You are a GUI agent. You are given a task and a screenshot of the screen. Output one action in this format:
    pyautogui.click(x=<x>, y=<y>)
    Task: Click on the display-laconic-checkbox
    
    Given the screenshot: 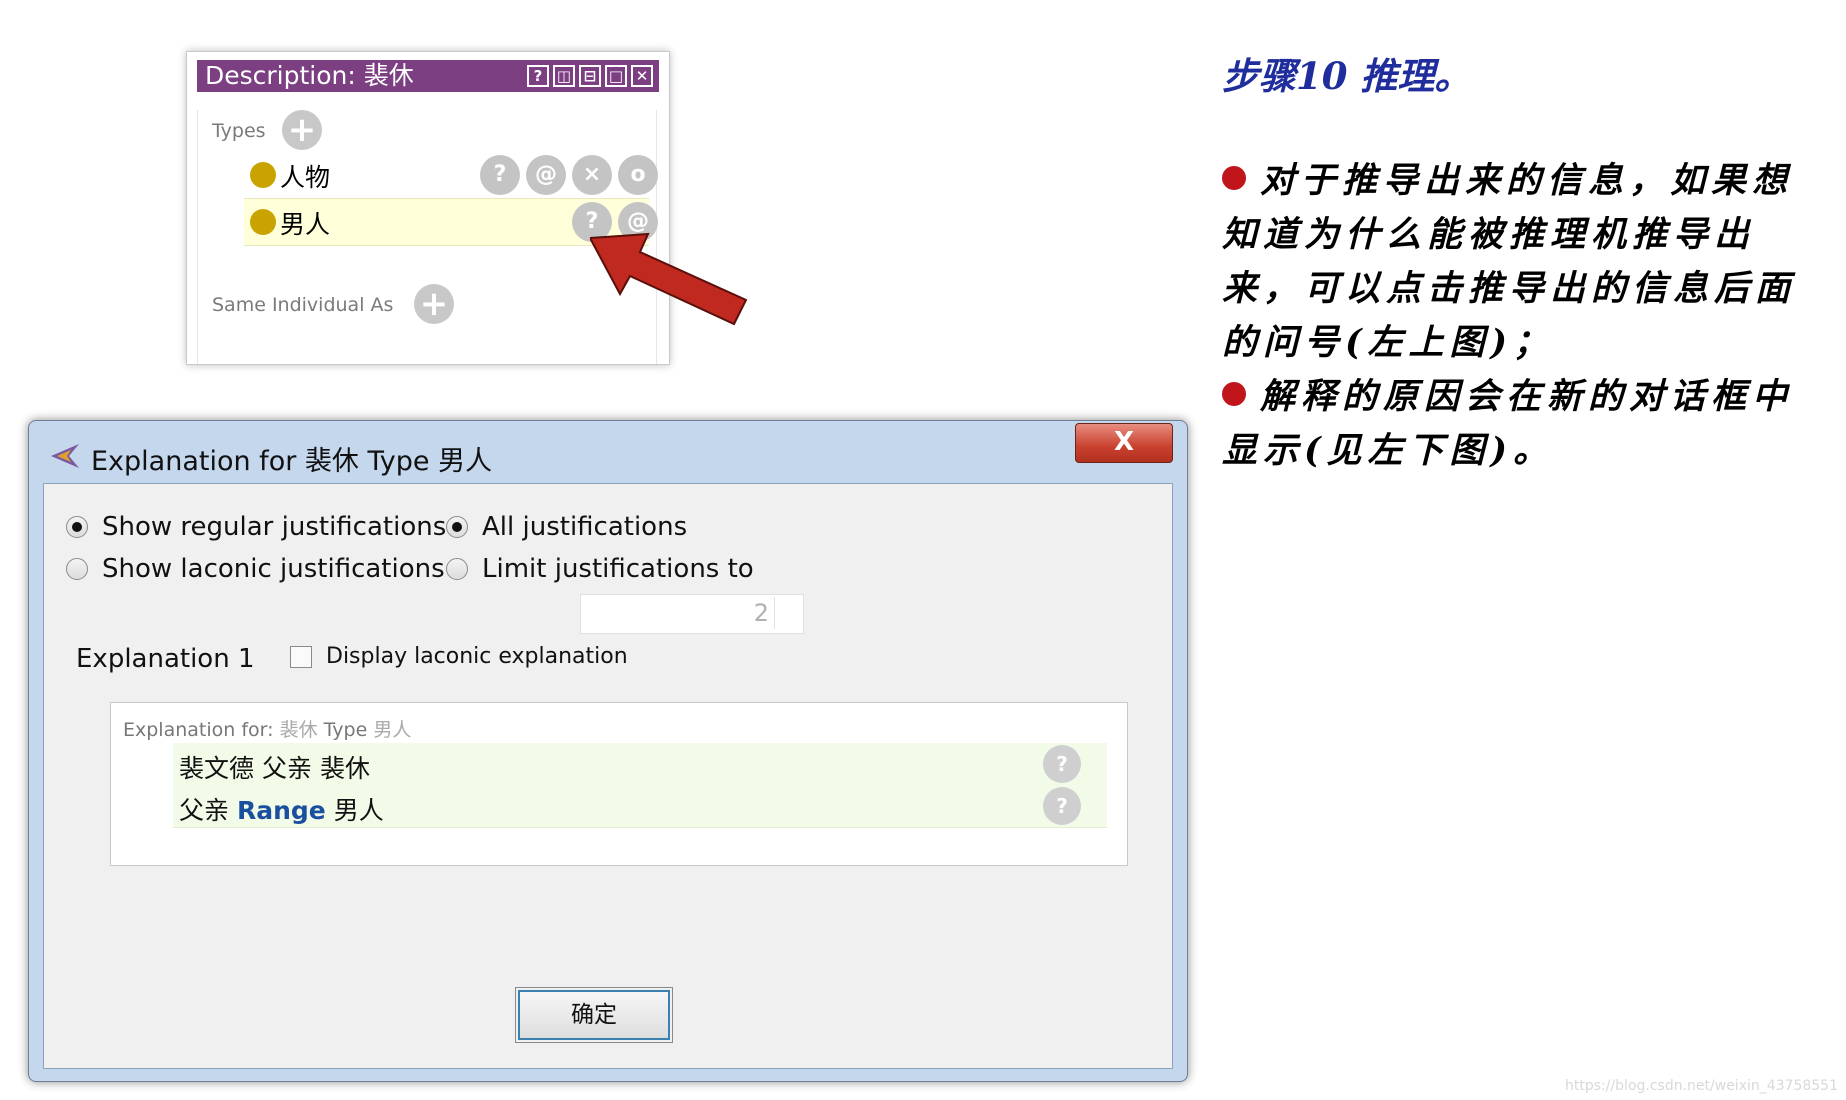 What is the action you would take?
    pyautogui.click(x=301, y=657)
    